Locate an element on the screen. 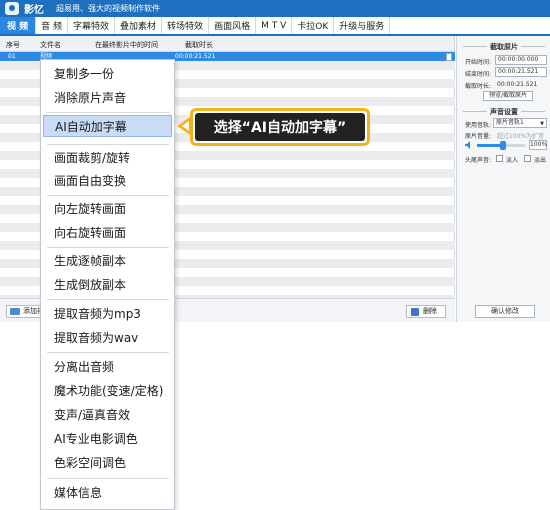  tab-upgrade: 升级与服务 is located at coordinates (362, 25).